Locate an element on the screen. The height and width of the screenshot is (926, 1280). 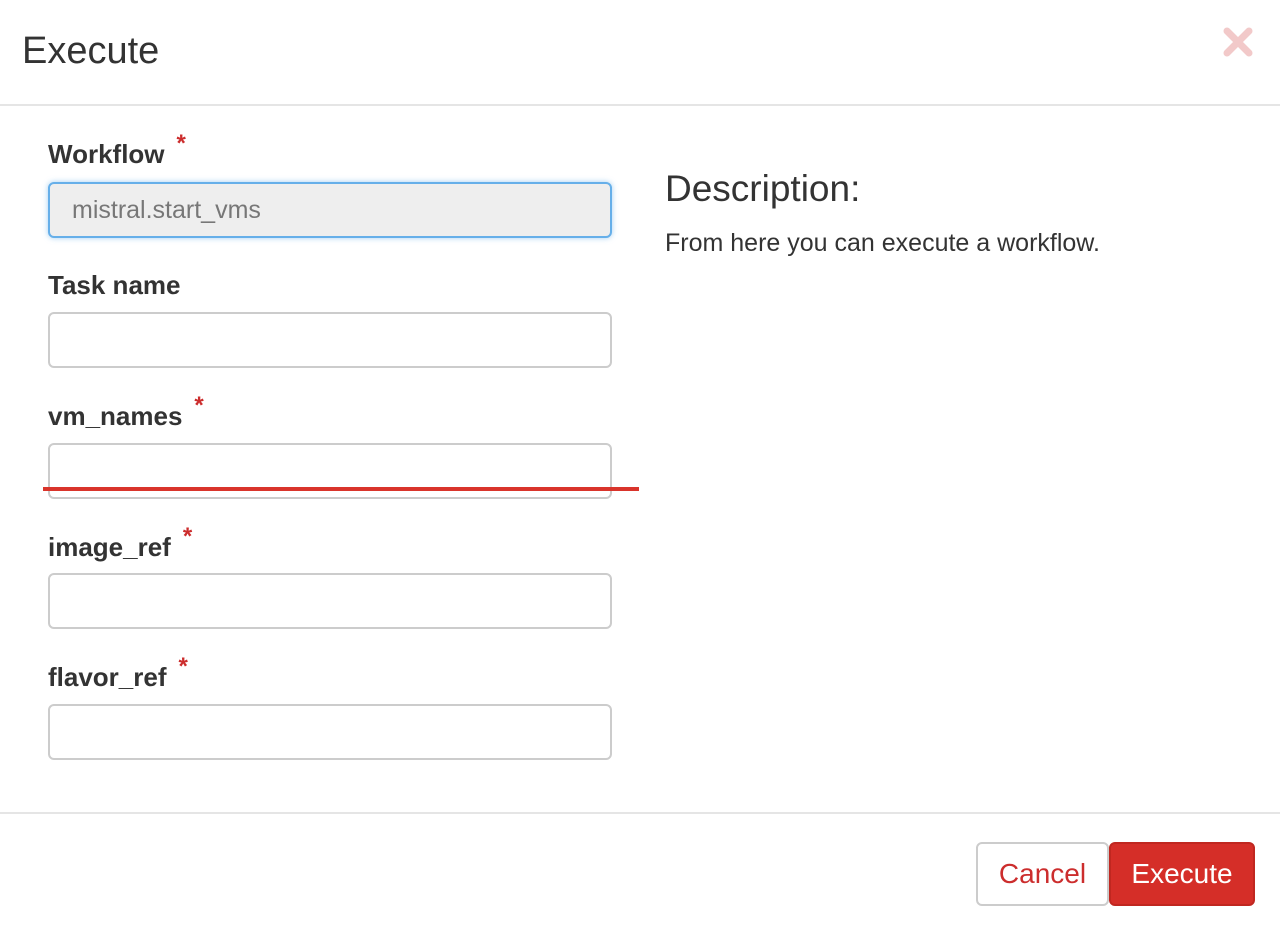
task-name-label-text: Task name is located at coordinates (114, 285).